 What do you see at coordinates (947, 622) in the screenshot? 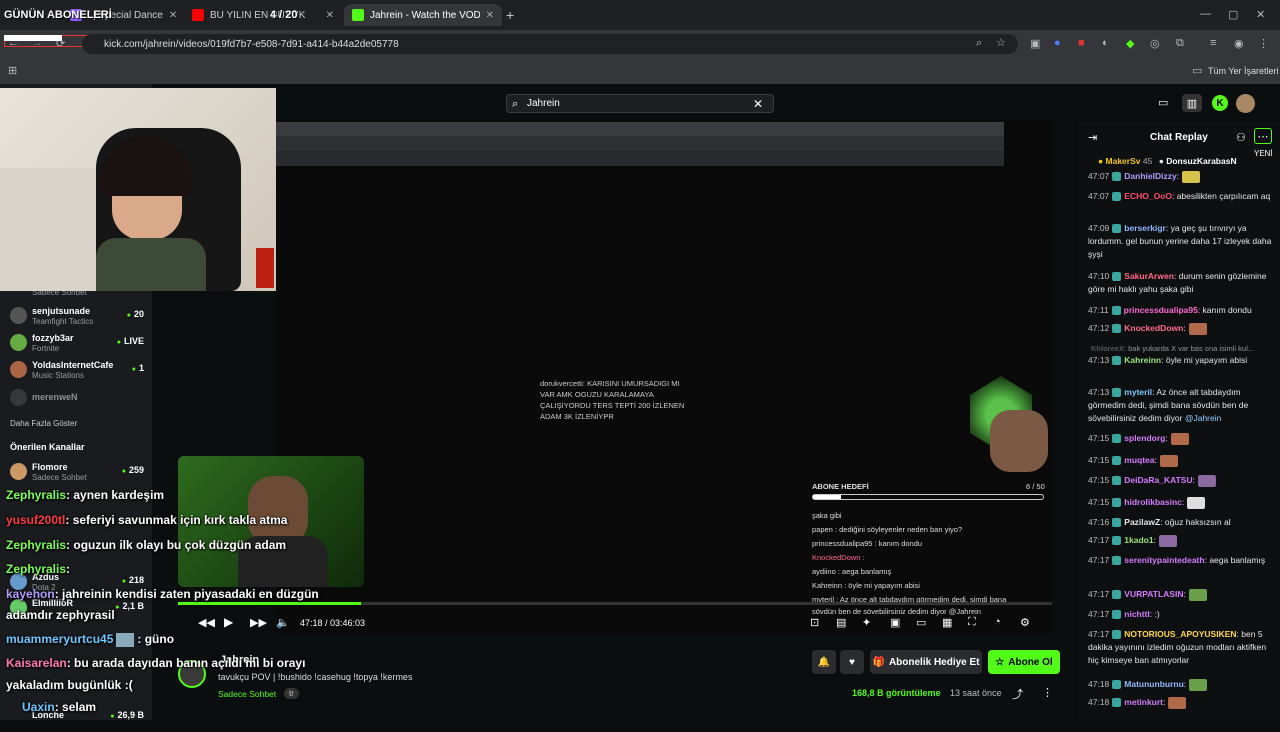
I see `cinema-icon: ▦` at bounding box center [947, 622].